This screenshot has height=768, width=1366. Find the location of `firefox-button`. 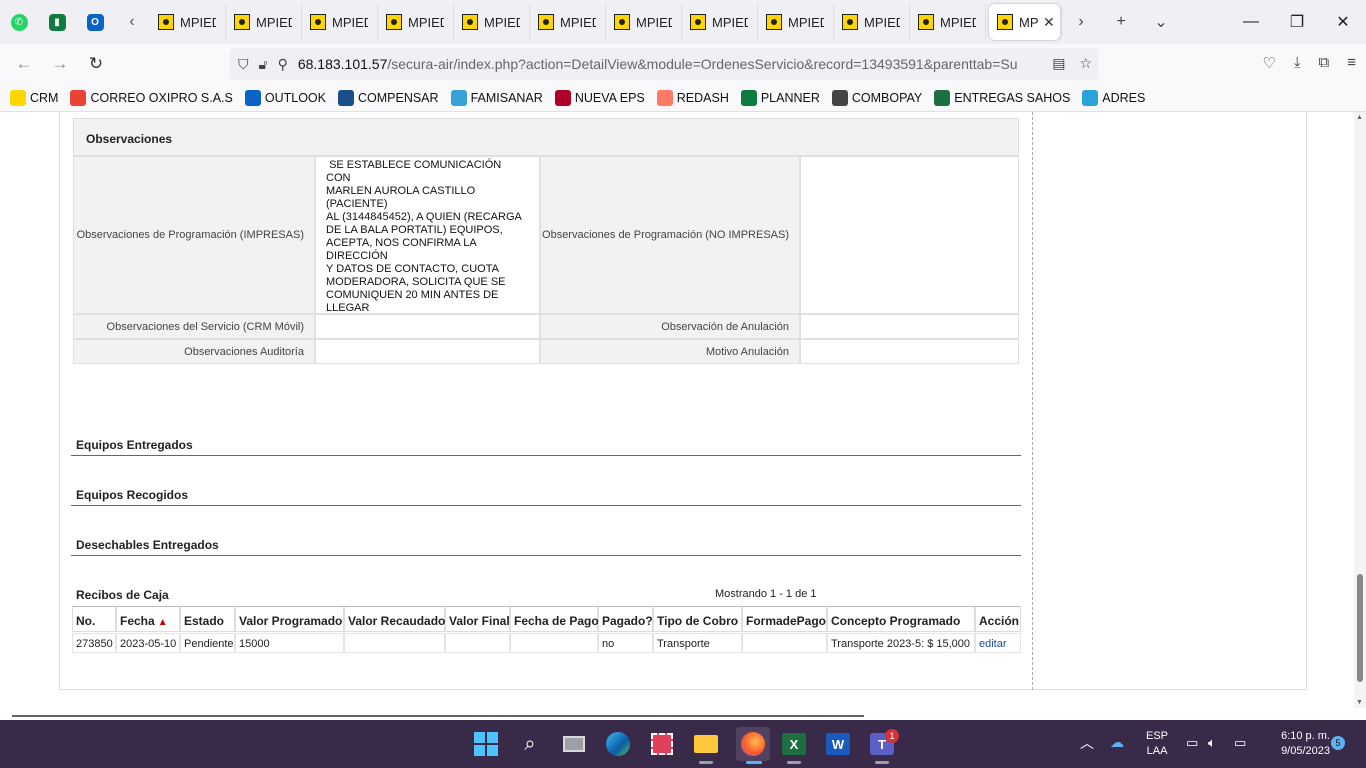

firefox-button is located at coordinates (753, 744).